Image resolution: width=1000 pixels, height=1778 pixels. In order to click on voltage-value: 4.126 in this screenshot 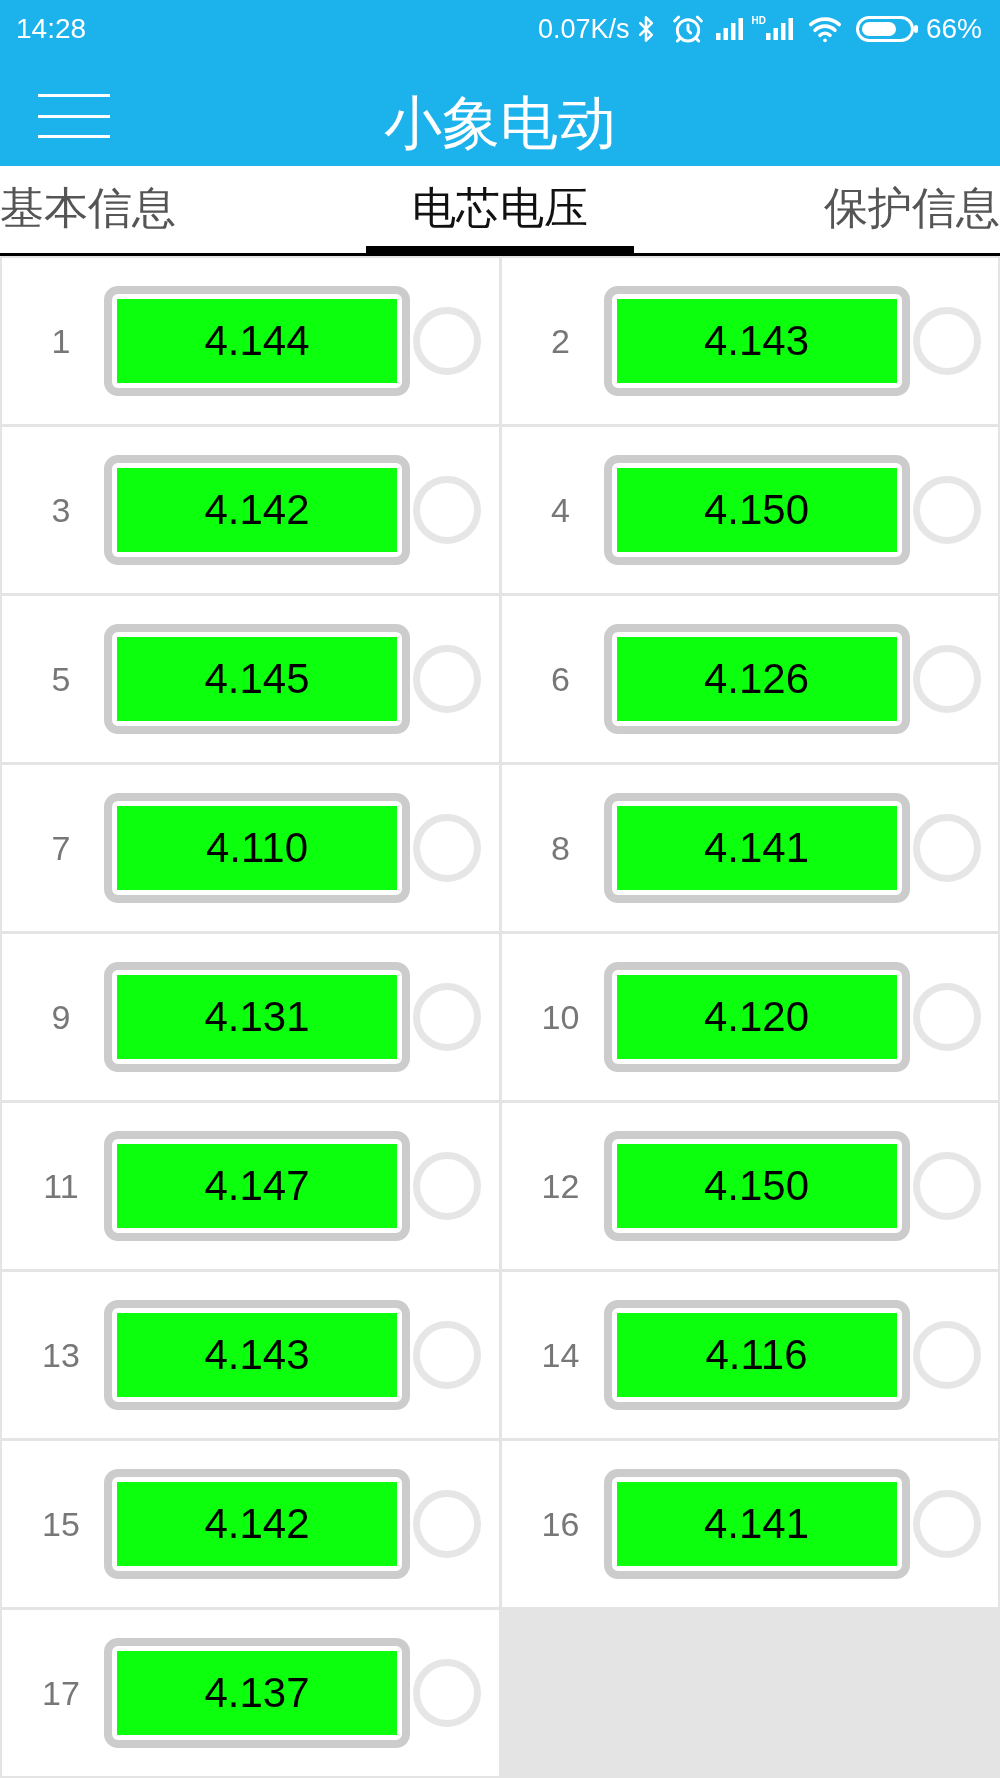, I will do `click(756, 679)`.